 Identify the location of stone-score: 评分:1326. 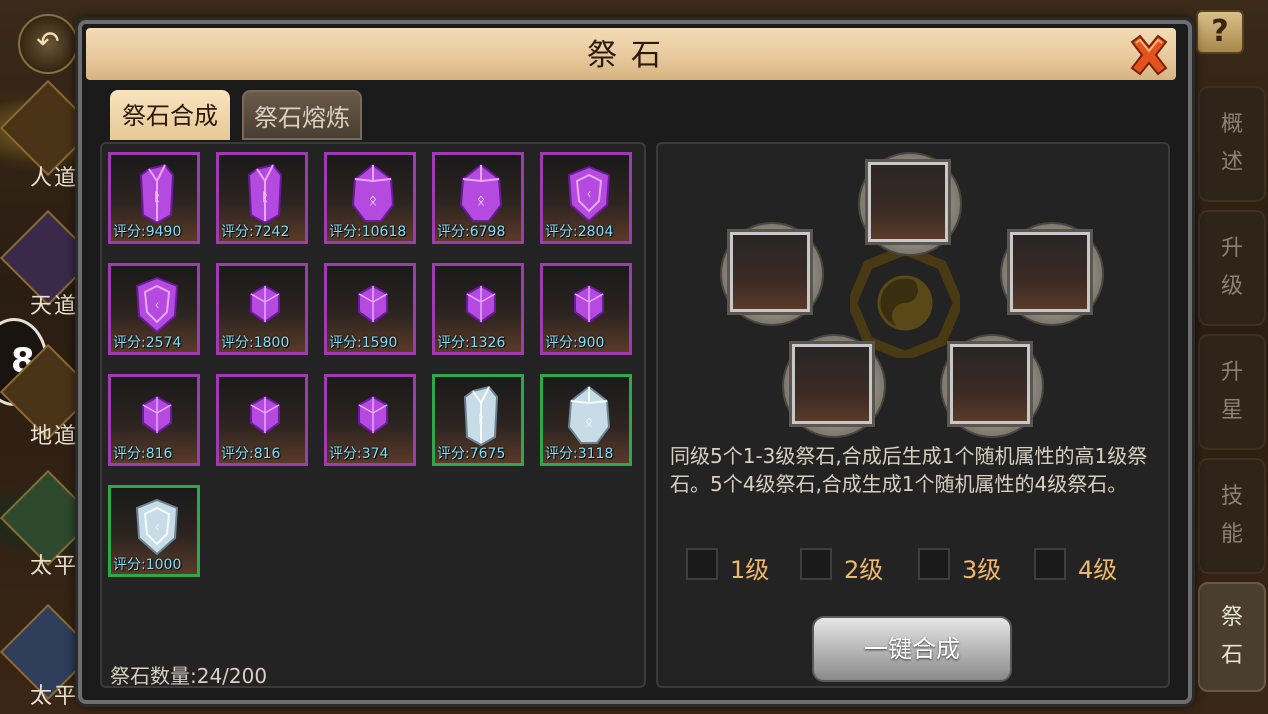
(471, 343).